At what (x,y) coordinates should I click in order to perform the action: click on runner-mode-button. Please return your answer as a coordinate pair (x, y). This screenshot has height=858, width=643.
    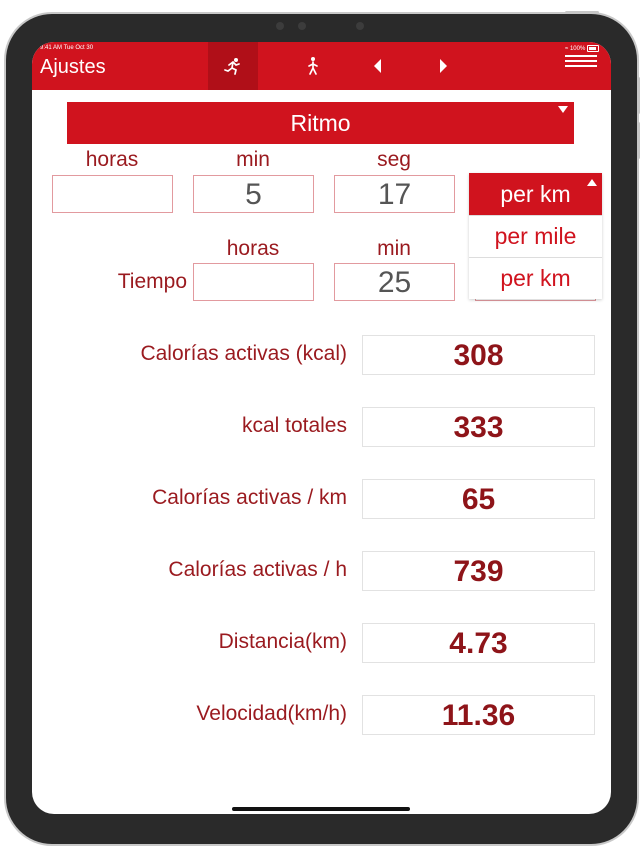
    Looking at the image, I should click on (233, 66).